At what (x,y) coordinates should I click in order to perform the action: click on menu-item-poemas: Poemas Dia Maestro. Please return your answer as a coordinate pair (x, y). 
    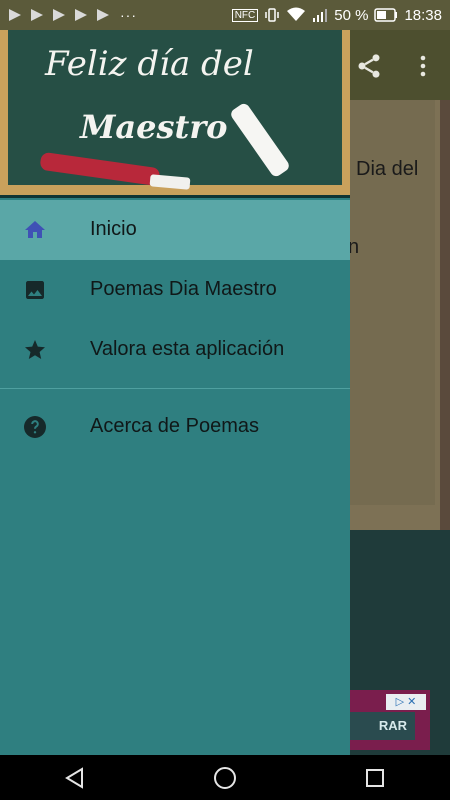
    Looking at the image, I should click on (175, 290).